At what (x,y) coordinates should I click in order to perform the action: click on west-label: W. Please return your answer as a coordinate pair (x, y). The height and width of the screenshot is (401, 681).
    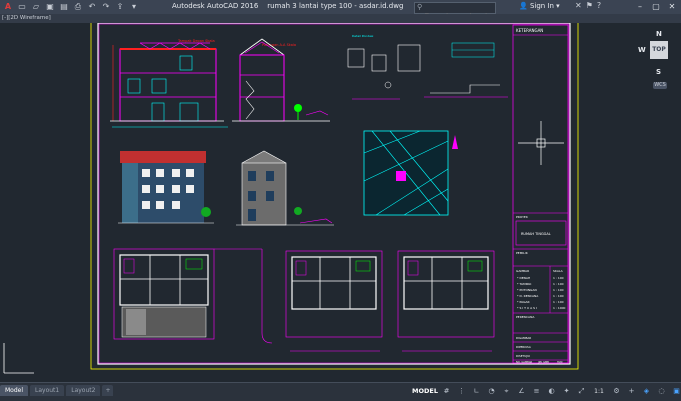
    Looking at the image, I should click on (642, 50).